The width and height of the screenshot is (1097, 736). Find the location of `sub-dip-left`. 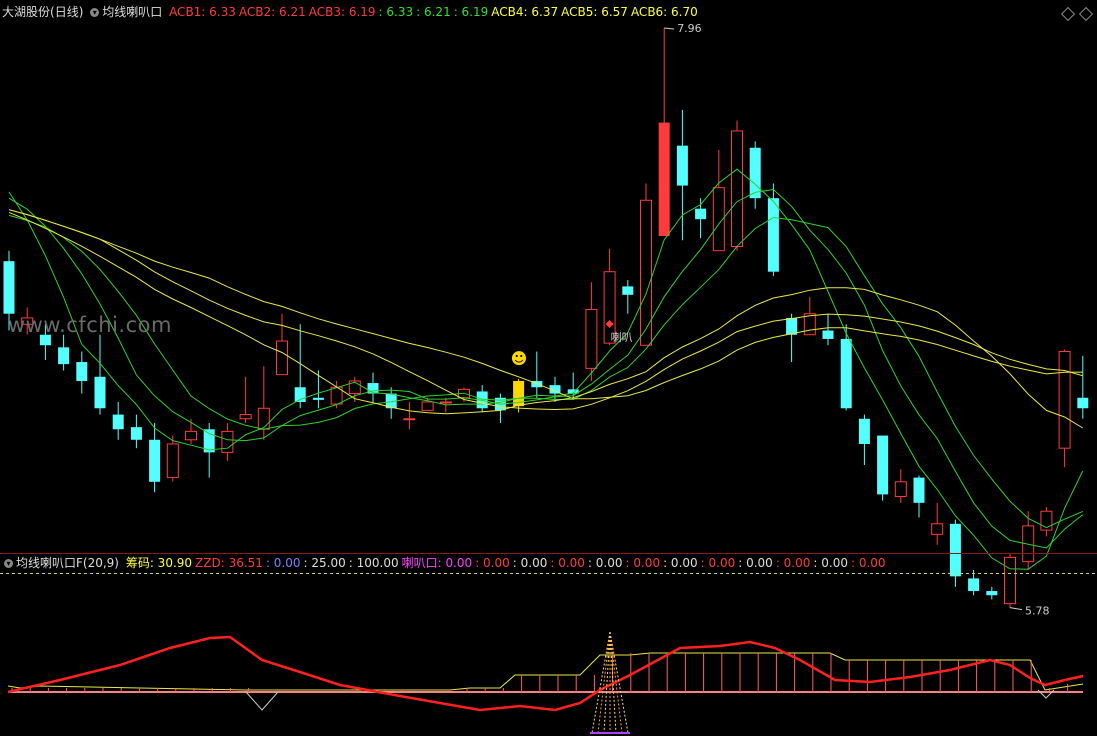

sub-dip-left is located at coordinates (262, 701).